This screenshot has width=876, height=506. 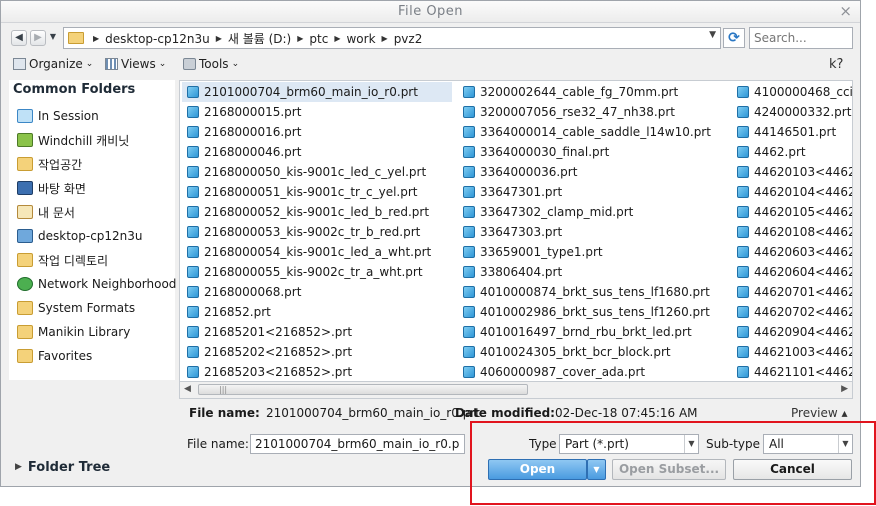 What do you see at coordinates (317, 172) in the screenshot?
I see `file-item: 2168000050_kis-9001c_led_c_yel.prt` at bounding box center [317, 172].